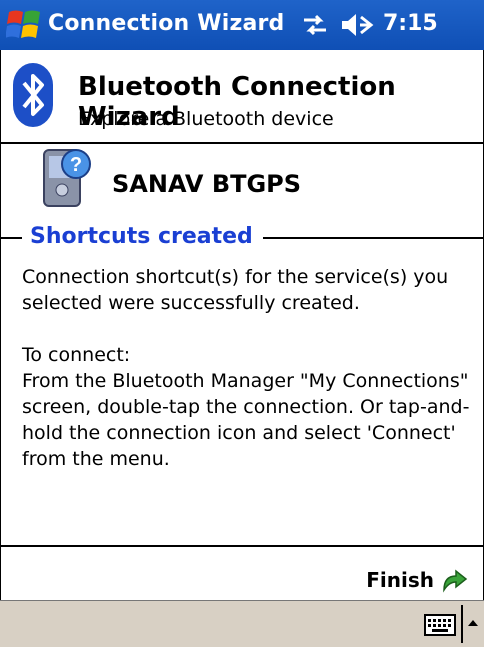  Describe the element at coordinates (454, 580) in the screenshot. I see `green-arrow-icon` at that location.